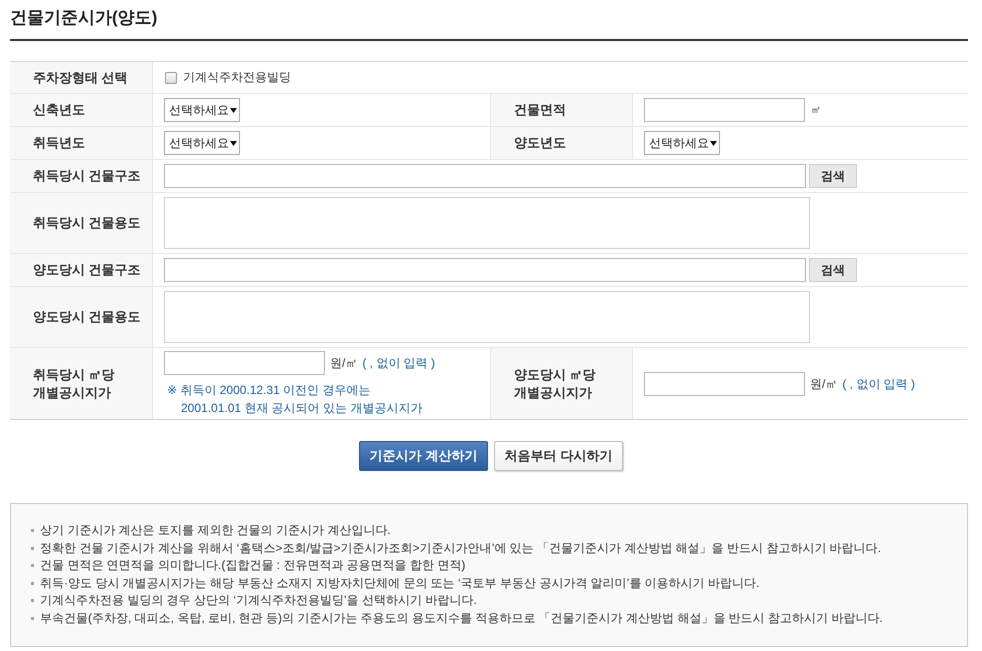  I want to click on field-label: 취득당시 ㎡당 개별공시지가, so click(81, 383).